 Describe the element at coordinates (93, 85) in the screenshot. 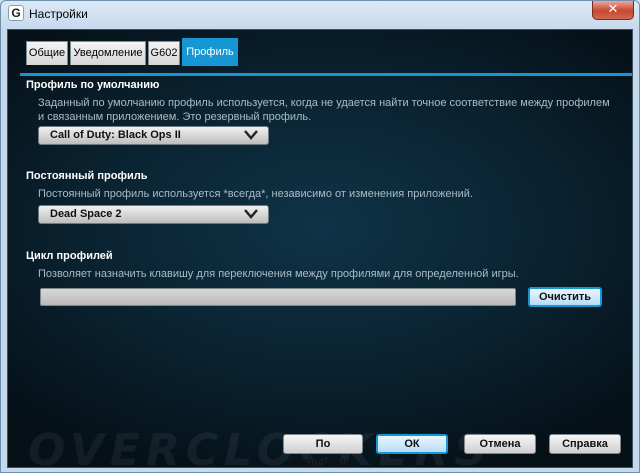

I see `default-profile-title: Профиль по умолчанию` at that location.